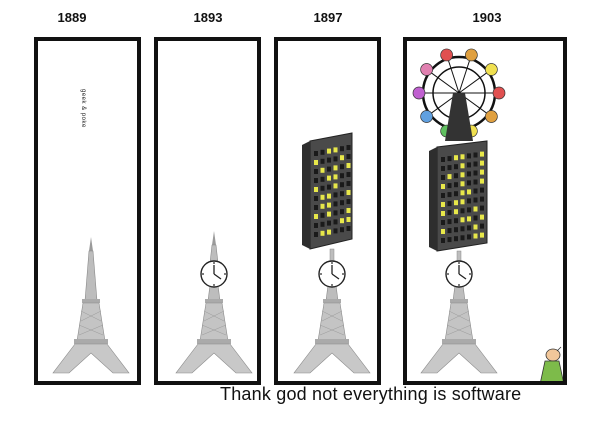 The width and height of the screenshot is (600, 425). Describe the element at coordinates (91, 305) in the screenshot. I see `eiffel-tower-illustration` at that location.